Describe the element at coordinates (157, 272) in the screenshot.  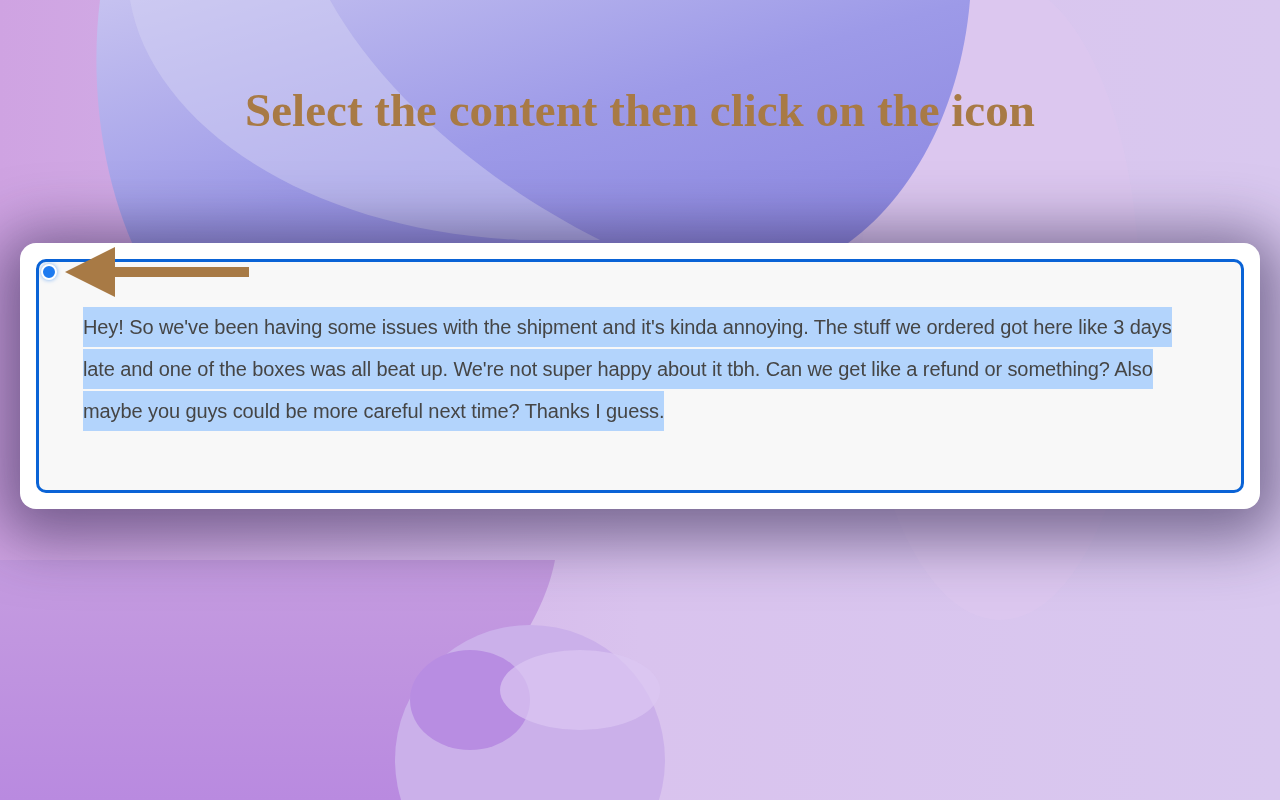
I see `arrow-icon` at that location.